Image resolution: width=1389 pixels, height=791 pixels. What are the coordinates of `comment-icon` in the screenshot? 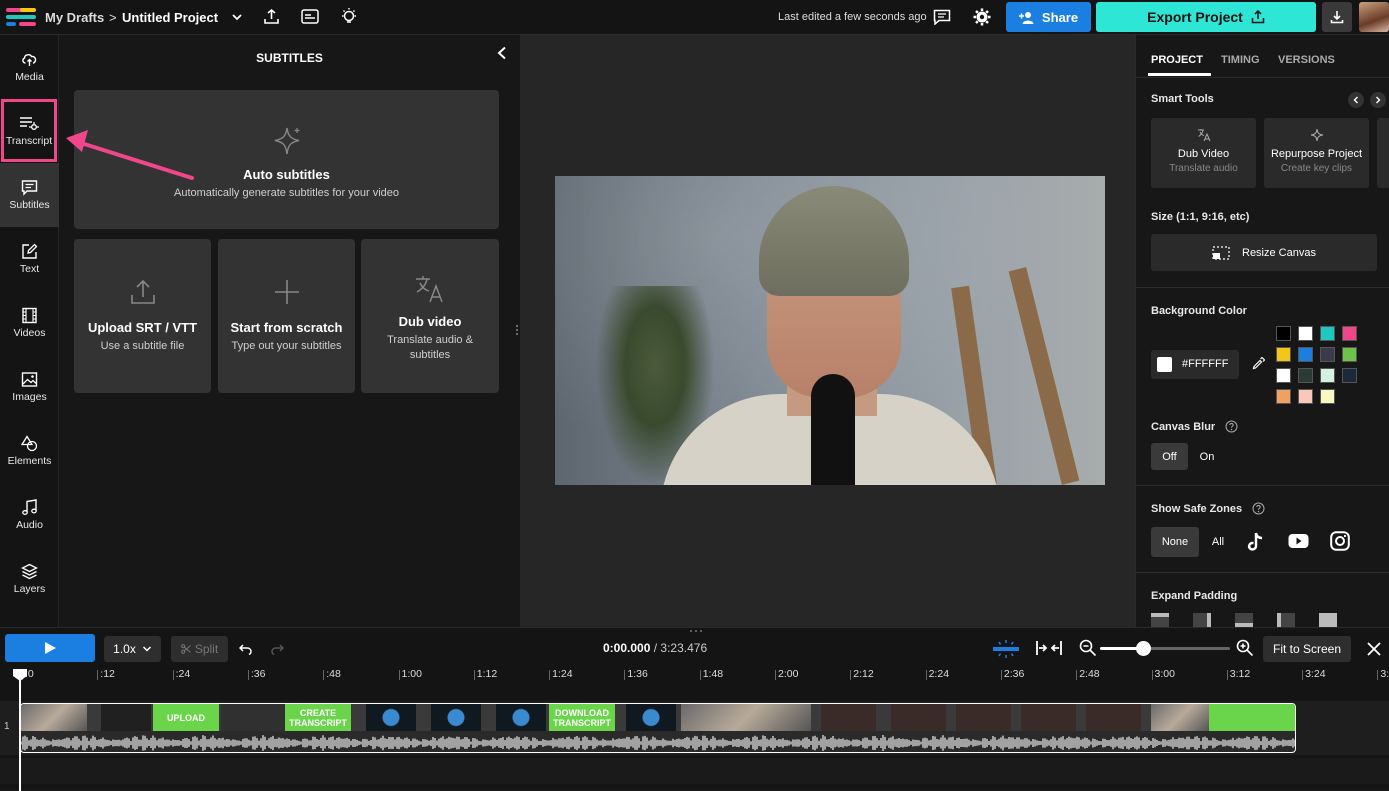 It's located at (942, 17).